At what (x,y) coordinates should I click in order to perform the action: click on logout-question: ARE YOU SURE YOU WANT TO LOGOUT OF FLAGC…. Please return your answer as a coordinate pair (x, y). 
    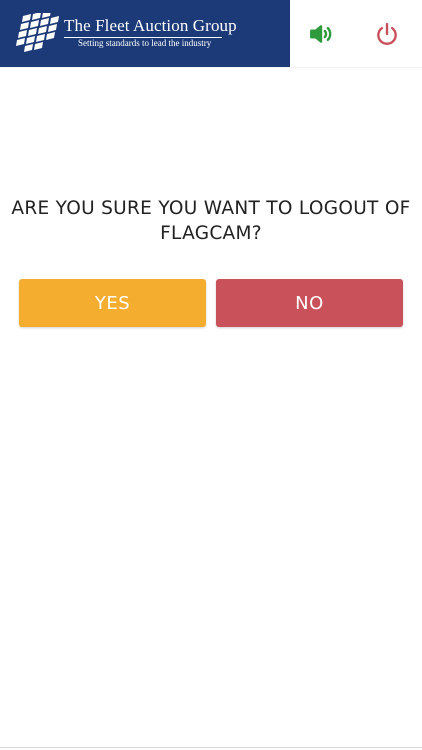
    Looking at the image, I should click on (211, 221).